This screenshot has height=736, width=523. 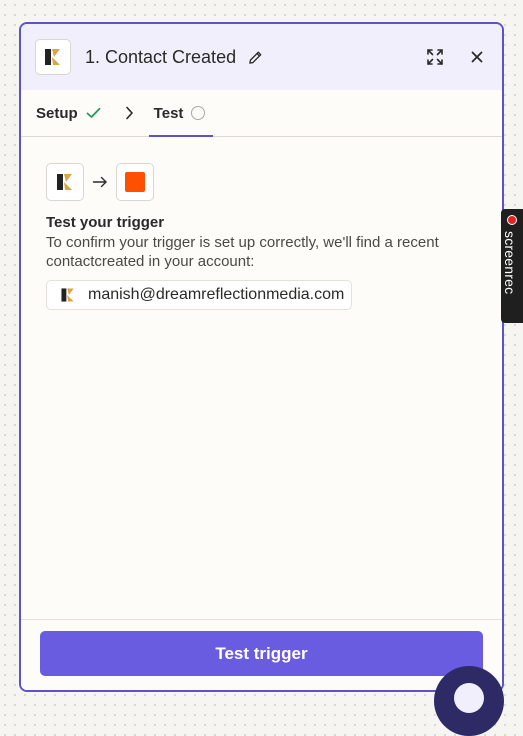 What do you see at coordinates (510, 263) in the screenshot?
I see `screenrec-label: screenrec` at bounding box center [510, 263].